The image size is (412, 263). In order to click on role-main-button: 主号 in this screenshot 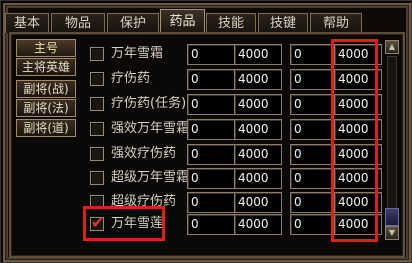, I will do `click(46, 48)`.